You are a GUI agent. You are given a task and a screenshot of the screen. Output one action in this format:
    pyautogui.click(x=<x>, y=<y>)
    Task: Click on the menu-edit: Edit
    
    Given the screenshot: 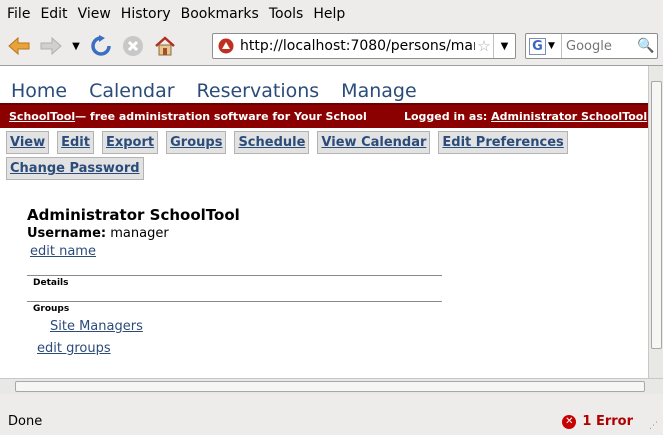 What is the action you would take?
    pyautogui.click(x=53, y=14)
    